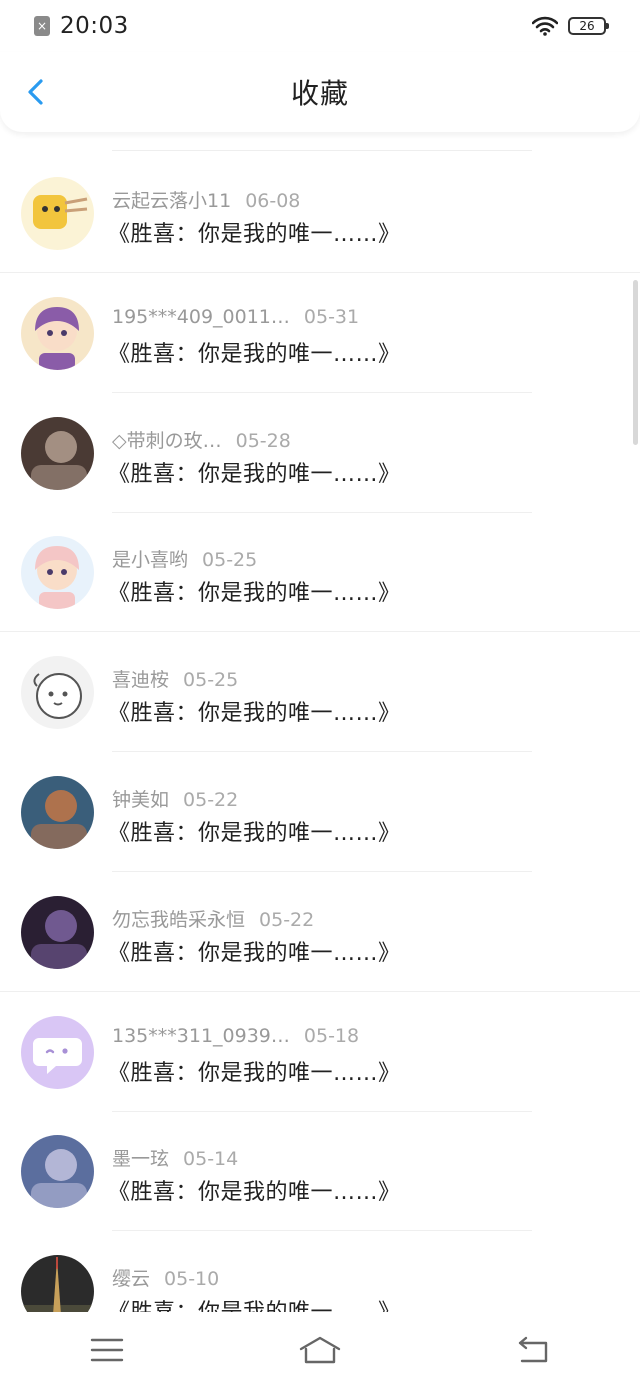 This screenshot has width=640, height=1387. I want to click on item-meta: 墨一玹 05-14, so click(175, 1157).